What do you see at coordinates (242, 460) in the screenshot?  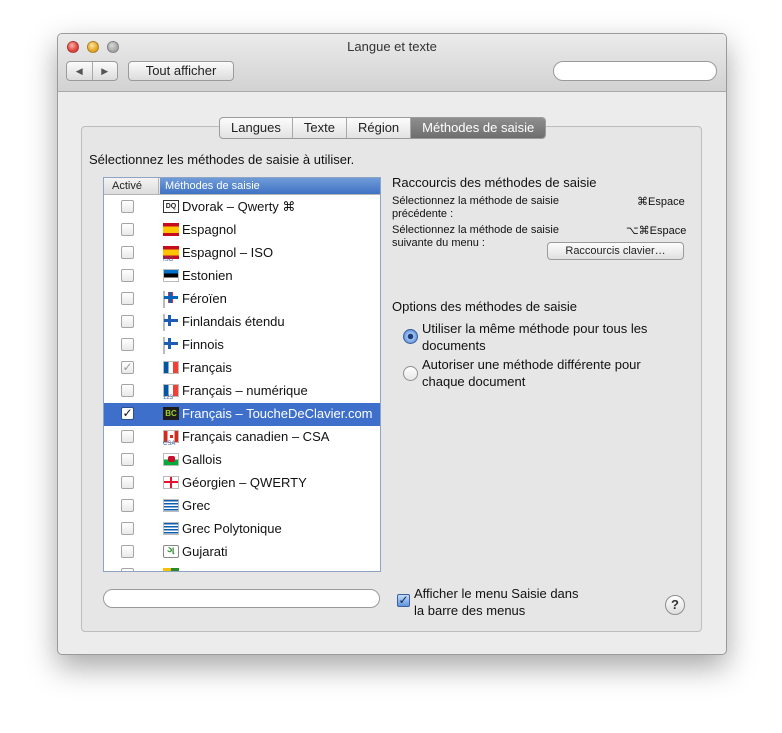 I see `list-item: Gallois` at bounding box center [242, 460].